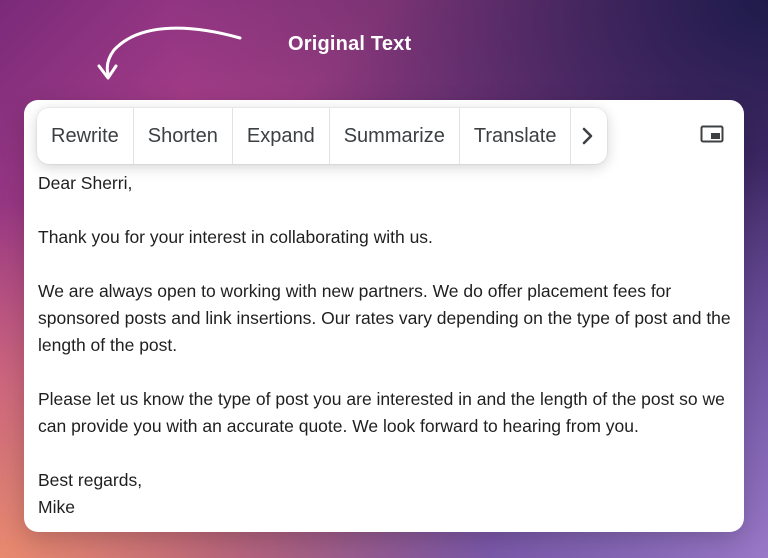 This screenshot has height=558, width=768. Describe the element at coordinates (85, 183) in the screenshot. I see `email-greeting: Dear Sherri,` at that location.